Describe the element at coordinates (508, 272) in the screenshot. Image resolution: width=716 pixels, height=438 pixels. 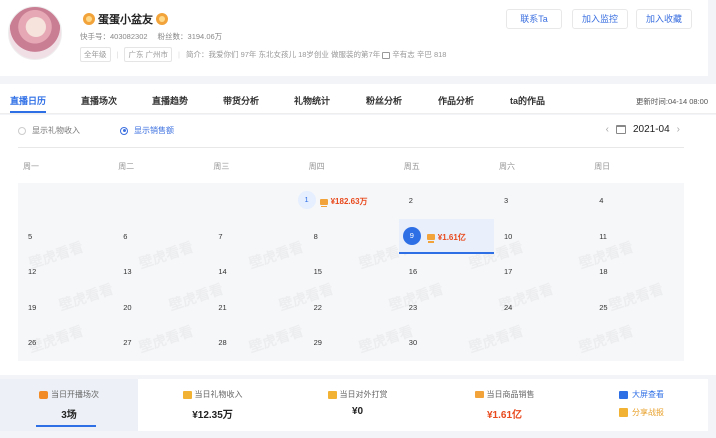
I see `day-number: 17` at that location.